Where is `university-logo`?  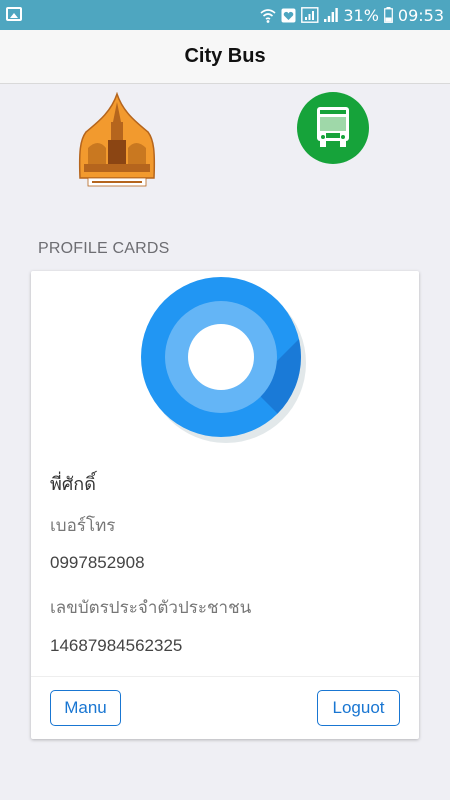
university-logo is located at coordinates (117, 140).